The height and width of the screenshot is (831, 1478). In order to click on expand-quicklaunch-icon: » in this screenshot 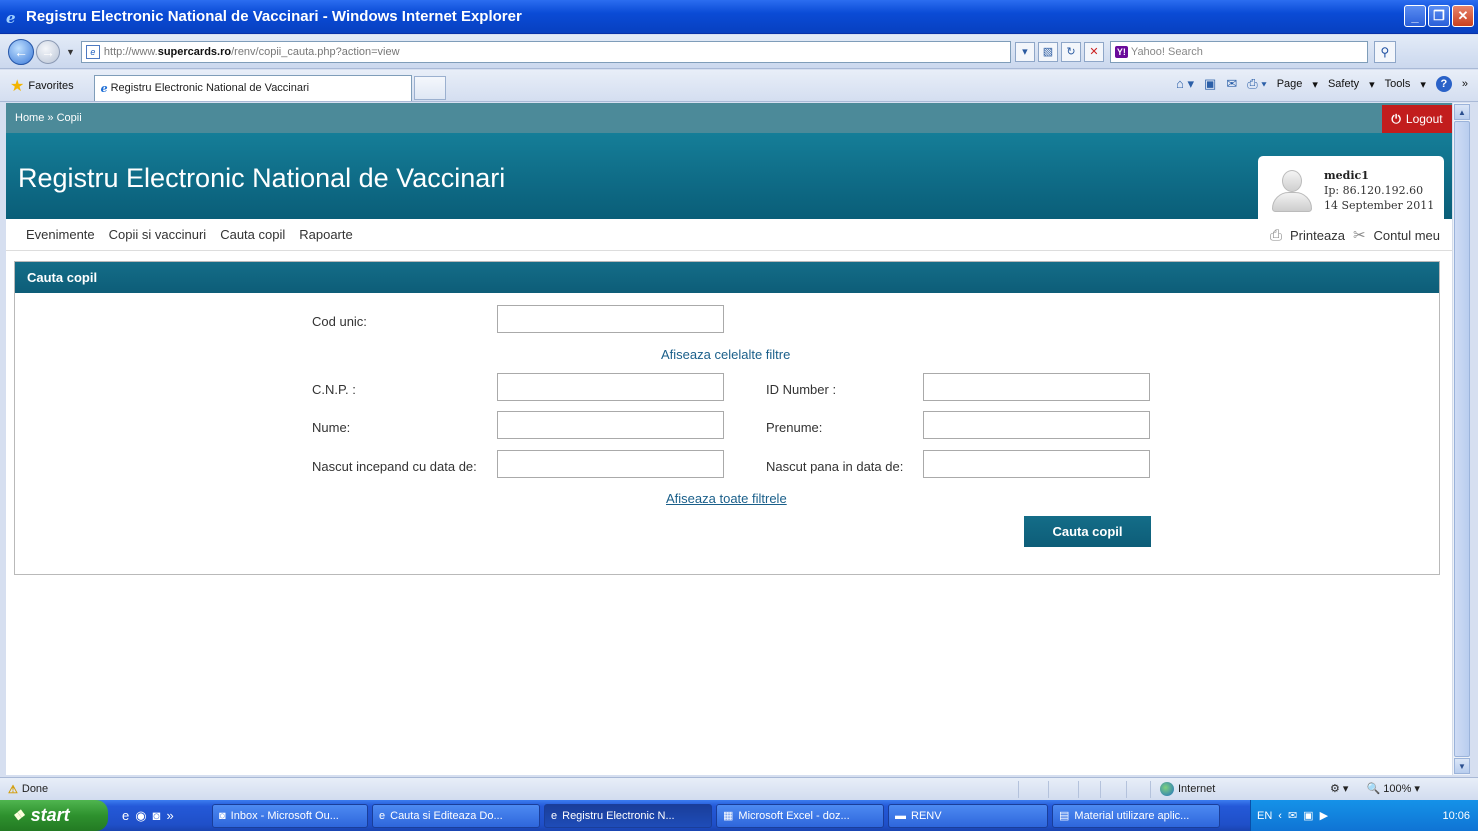, I will do `click(169, 816)`.